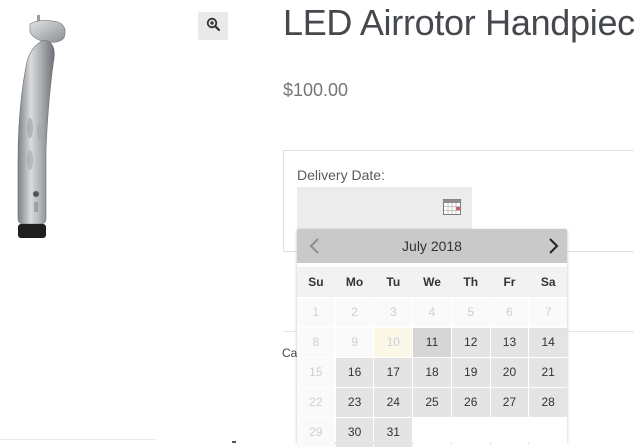 This screenshot has height=448, width=634. What do you see at coordinates (354, 342) in the screenshot?
I see `calendar-day: 9` at bounding box center [354, 342].